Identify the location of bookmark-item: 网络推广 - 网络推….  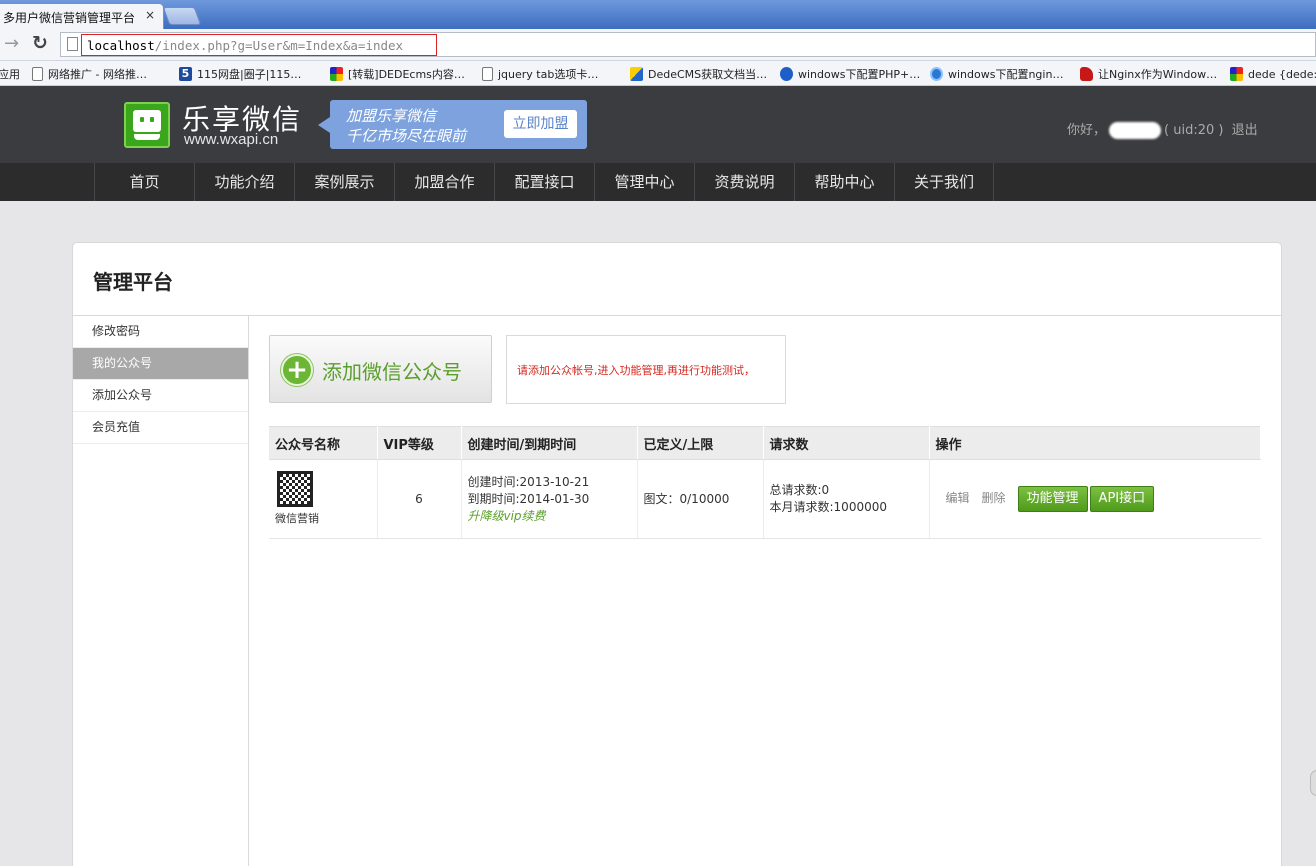
(89, 74).